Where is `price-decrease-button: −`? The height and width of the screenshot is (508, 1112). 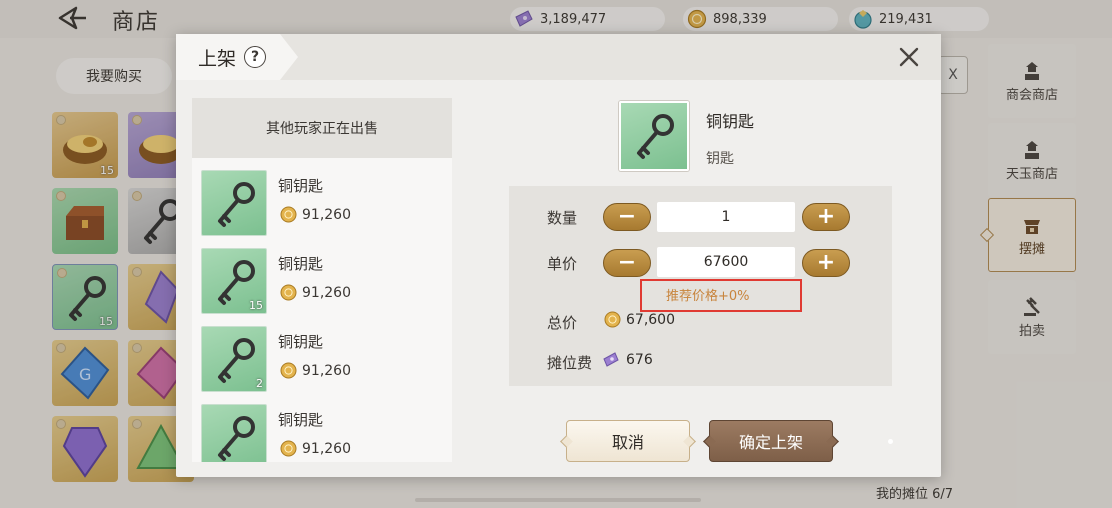 price-decrease-button: − is located at coordinates (627, 263).